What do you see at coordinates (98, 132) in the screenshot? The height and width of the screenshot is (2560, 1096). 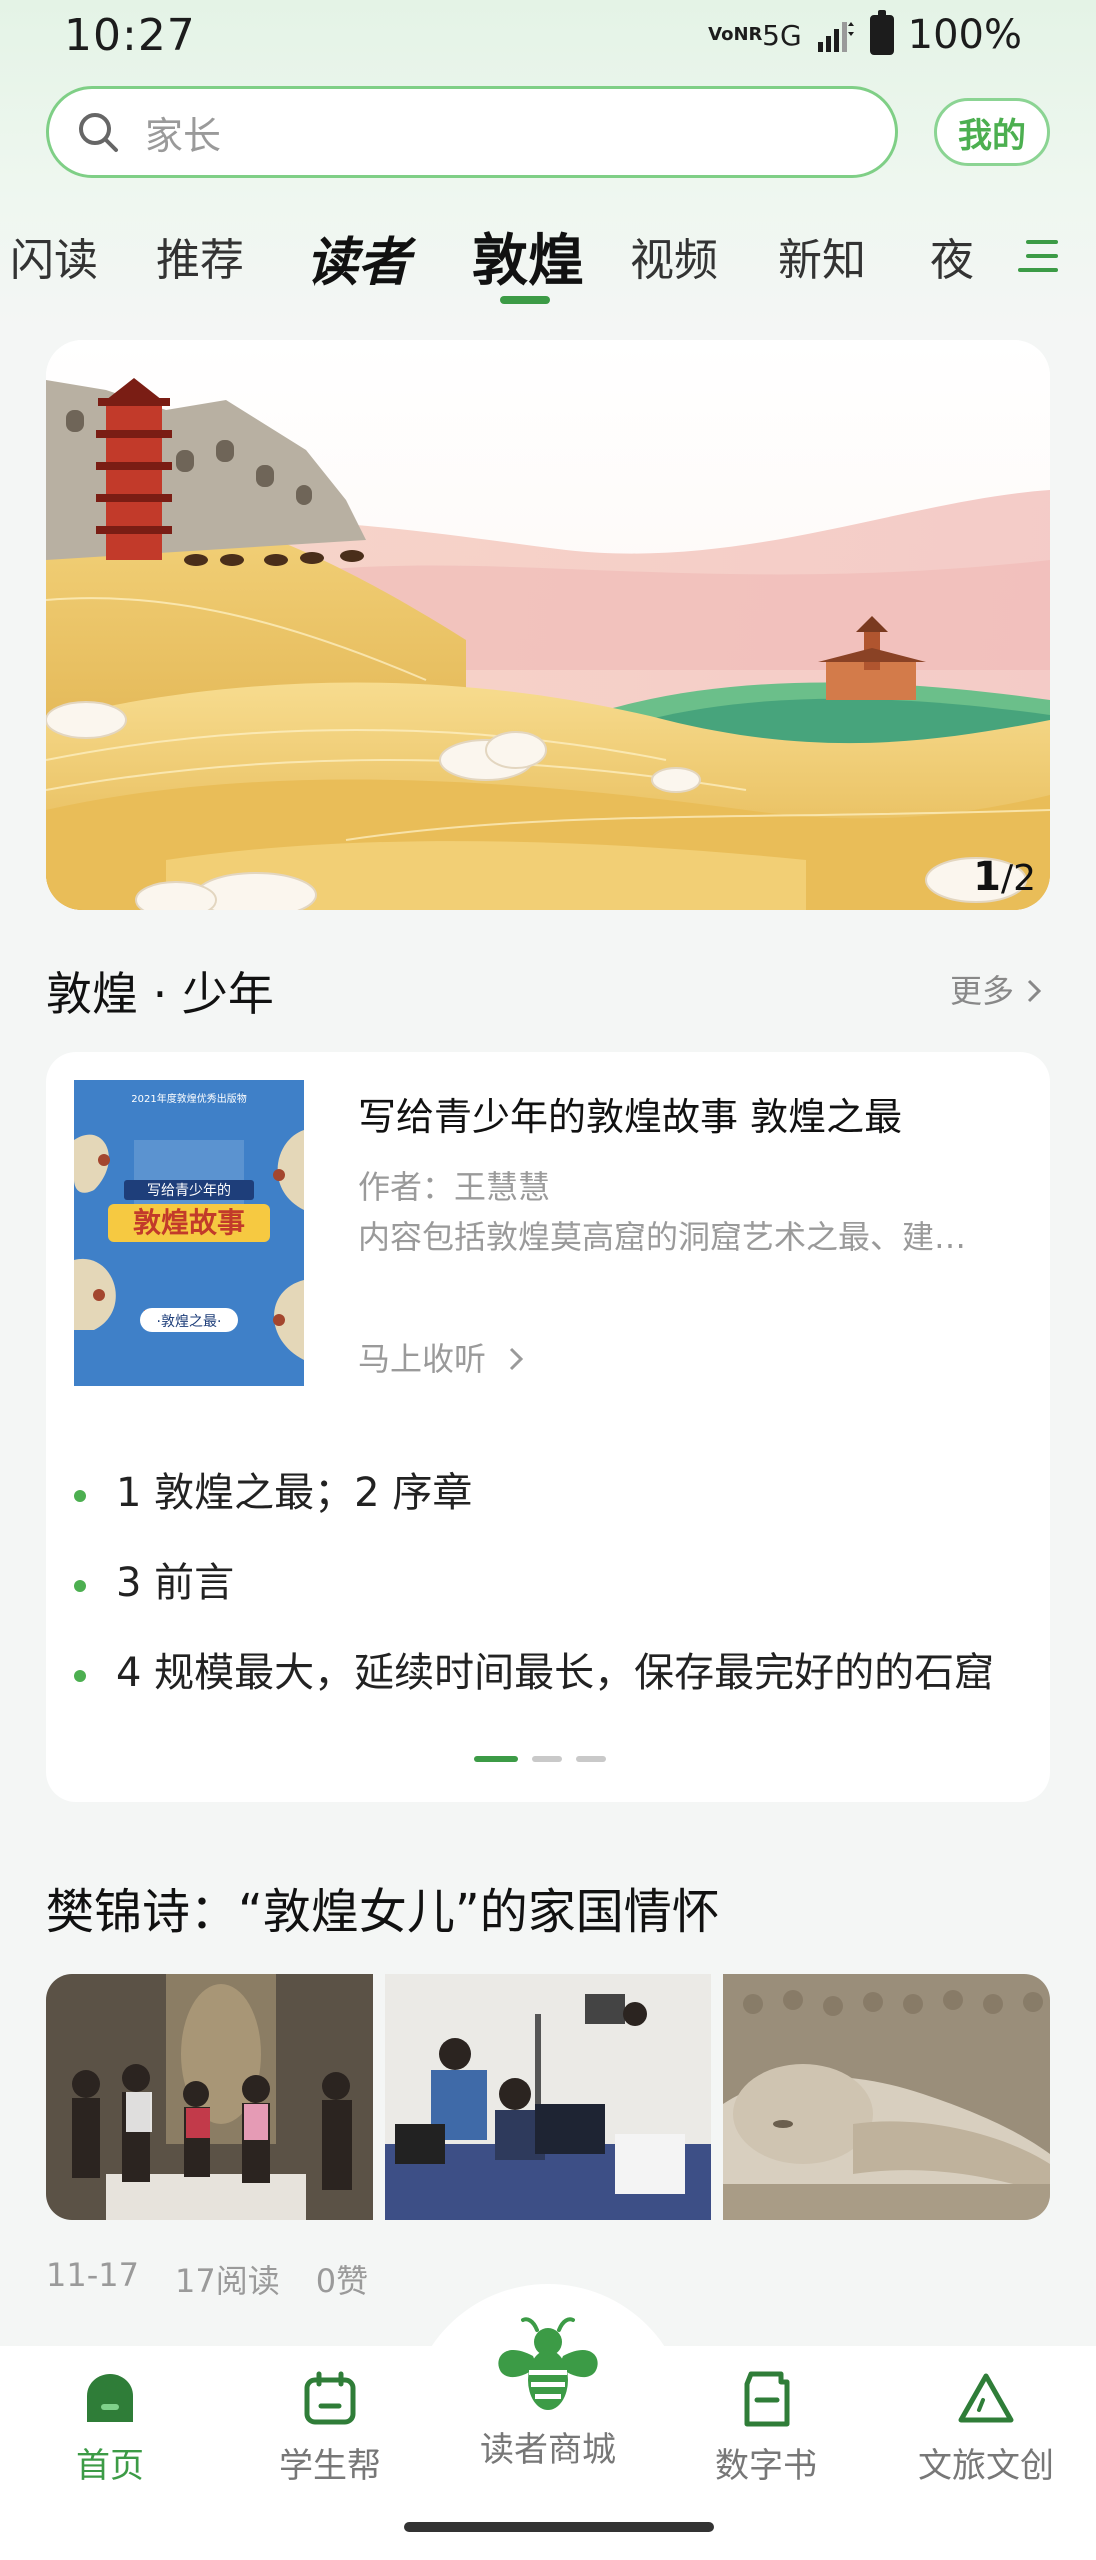 I see `search-icon` at bounding box center [98, 132].